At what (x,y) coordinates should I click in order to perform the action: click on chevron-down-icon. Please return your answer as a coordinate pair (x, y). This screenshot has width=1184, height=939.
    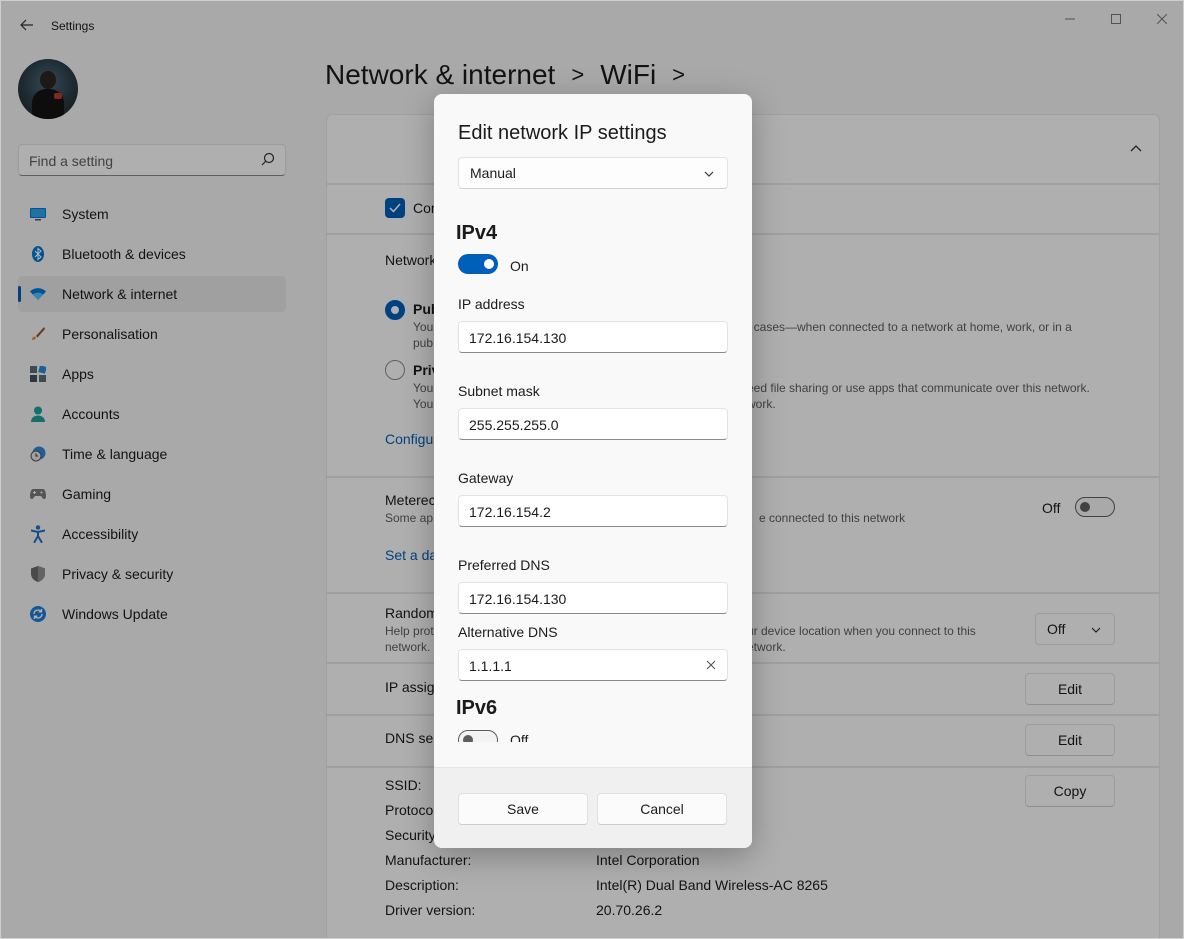
    Looking at the image, I should click on (709, 174).